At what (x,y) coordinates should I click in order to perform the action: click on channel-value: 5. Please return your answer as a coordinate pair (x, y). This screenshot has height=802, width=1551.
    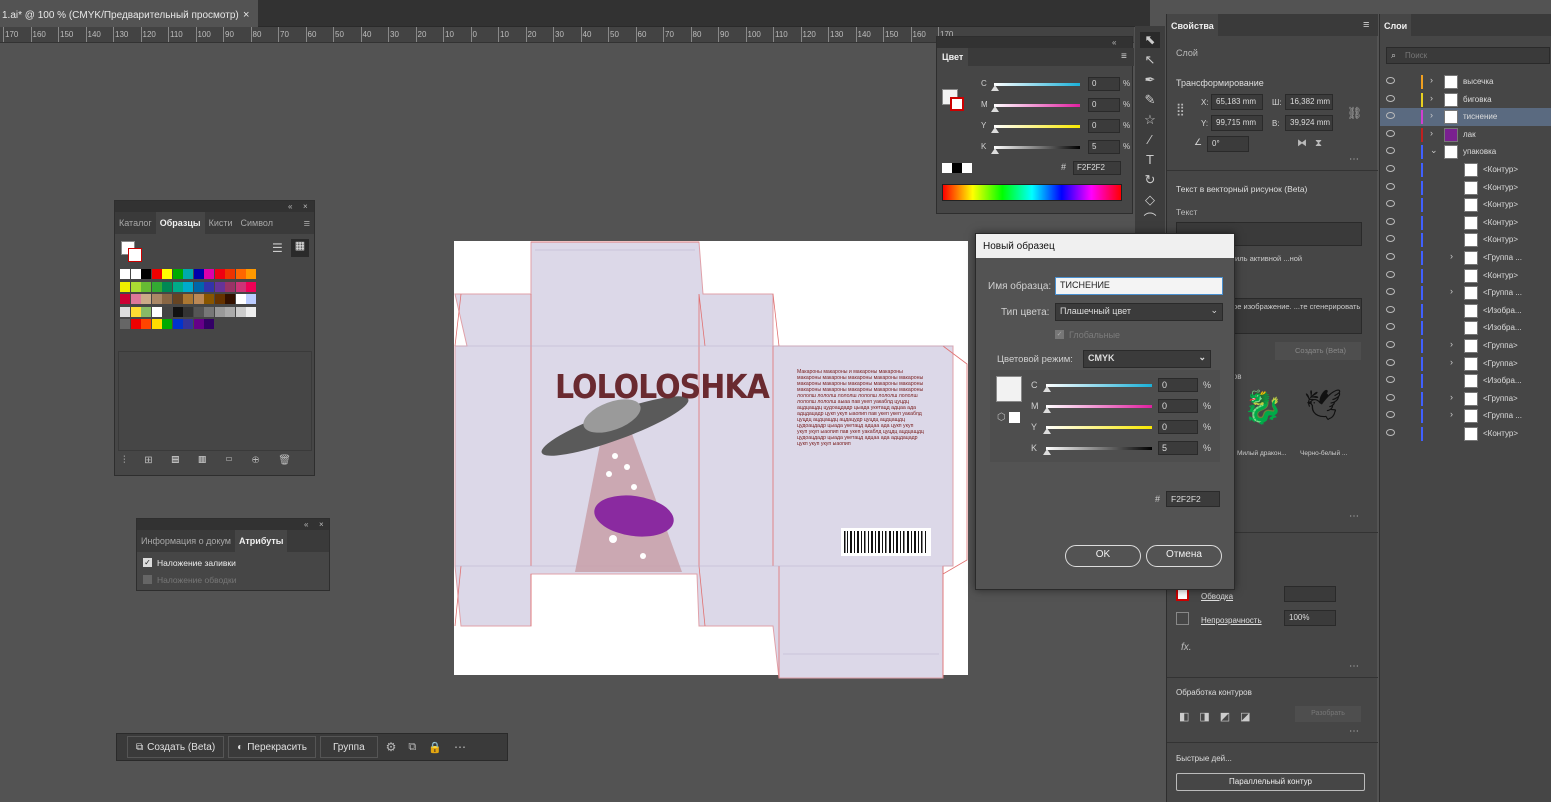
    Looking at the image, I should click on (1104, 147).